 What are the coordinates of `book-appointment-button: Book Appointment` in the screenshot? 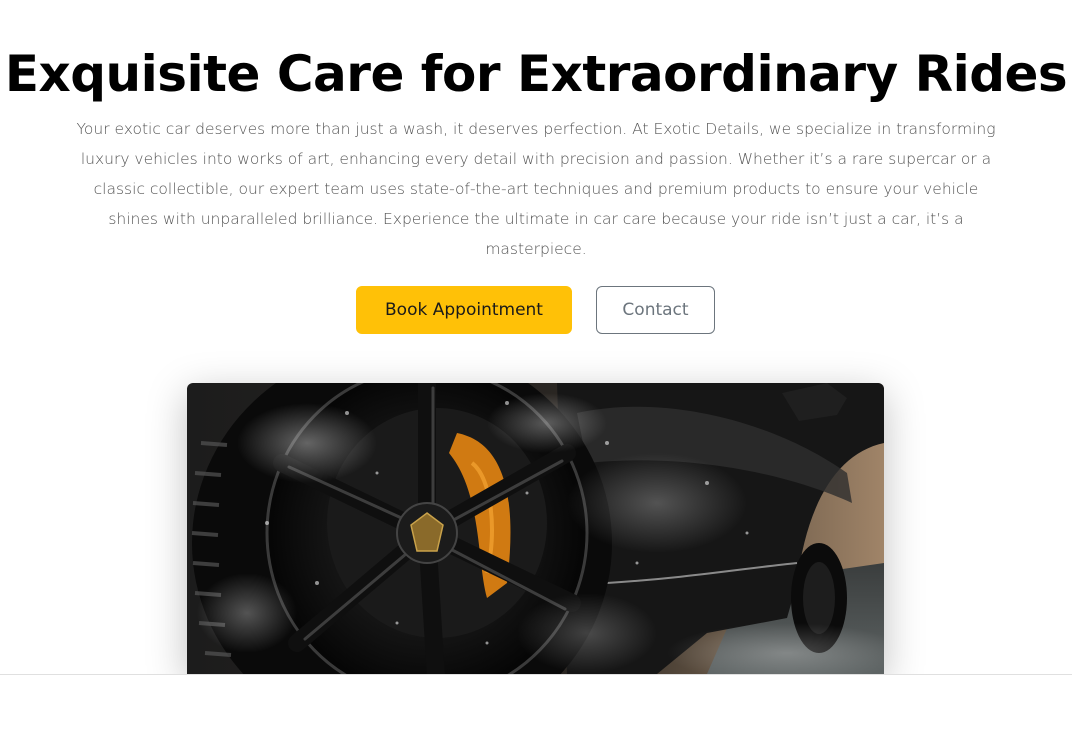 It's located at (464, 310).